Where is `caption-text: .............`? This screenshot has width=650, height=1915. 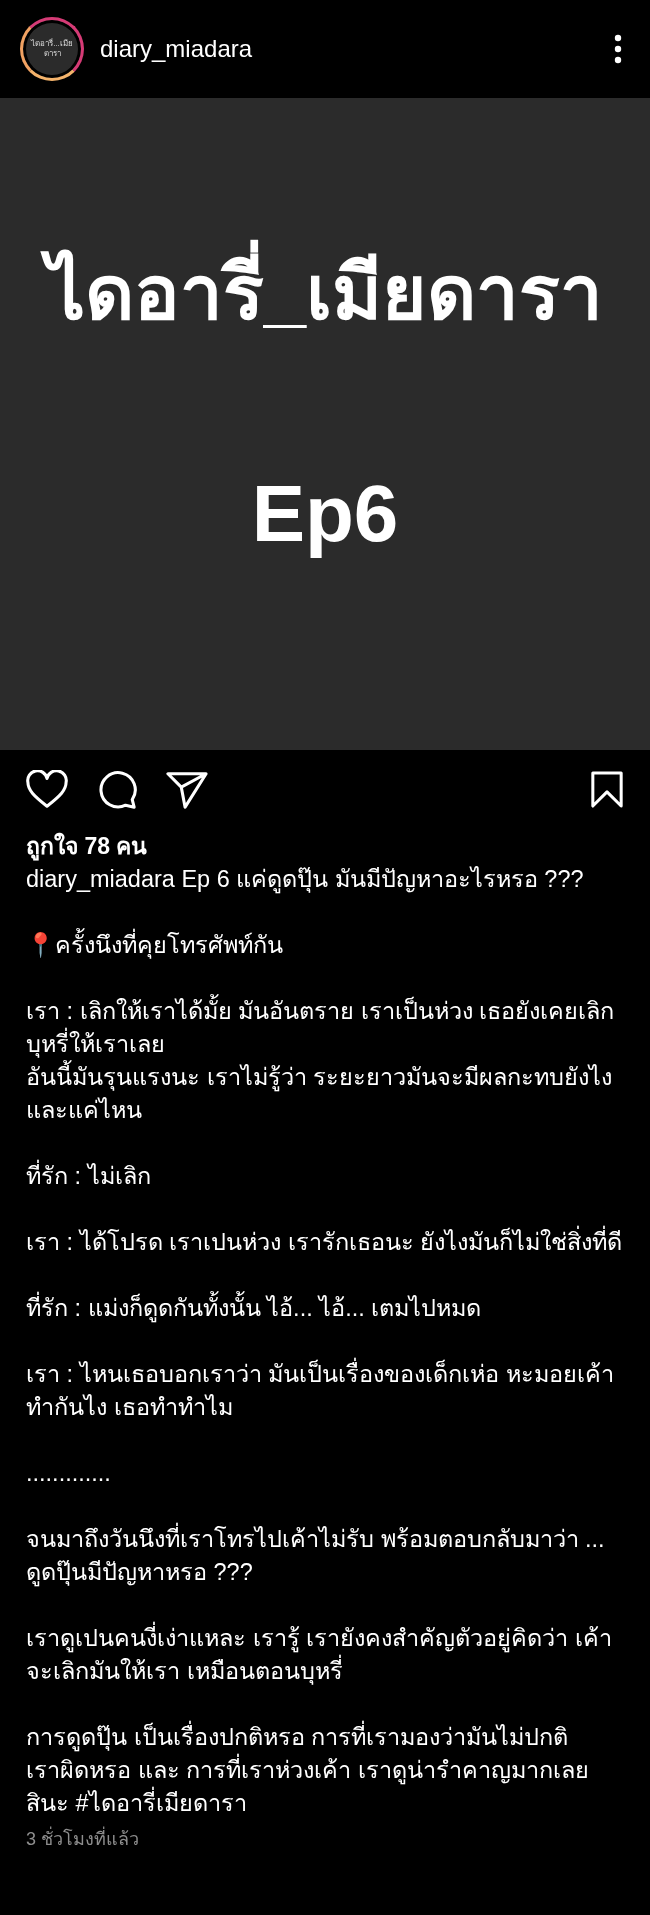
caption-text: ............. is located at coordinates (69, 1473).